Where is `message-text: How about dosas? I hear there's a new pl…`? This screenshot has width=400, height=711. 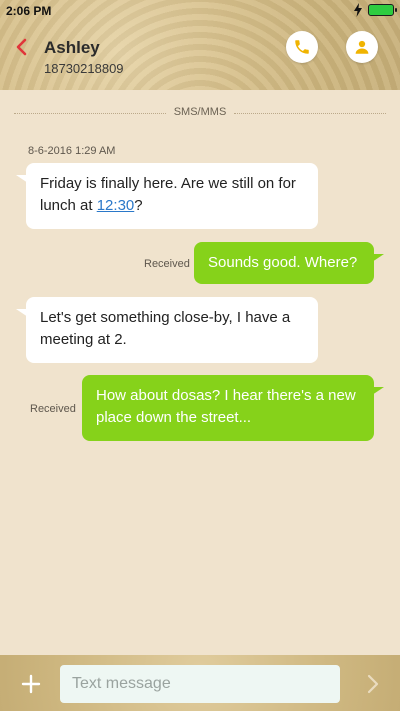 message-text: How about dosas? I hear there's a new pl… is located at coordinates (226, 406).